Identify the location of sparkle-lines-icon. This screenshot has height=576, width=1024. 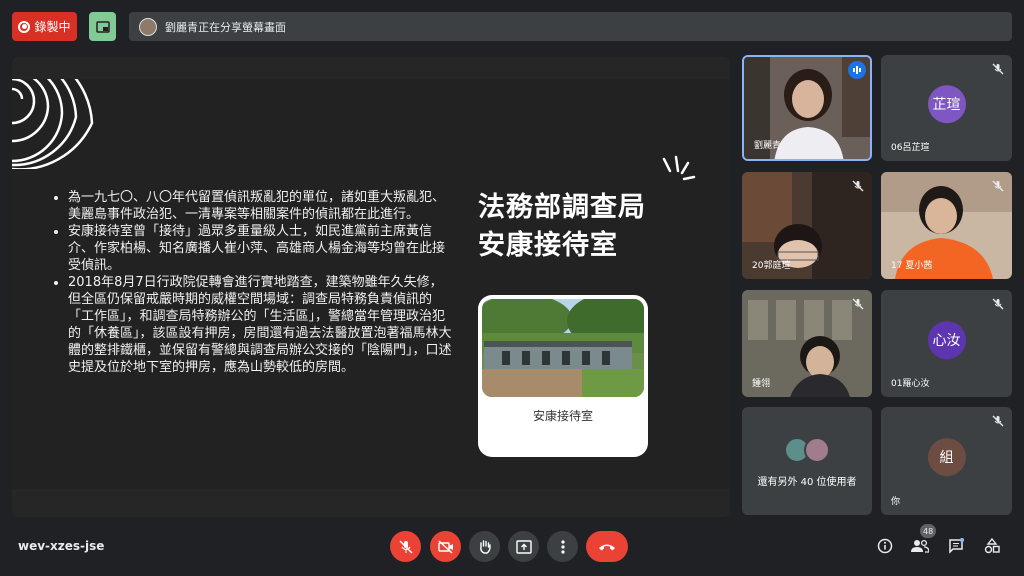
(679, 168).